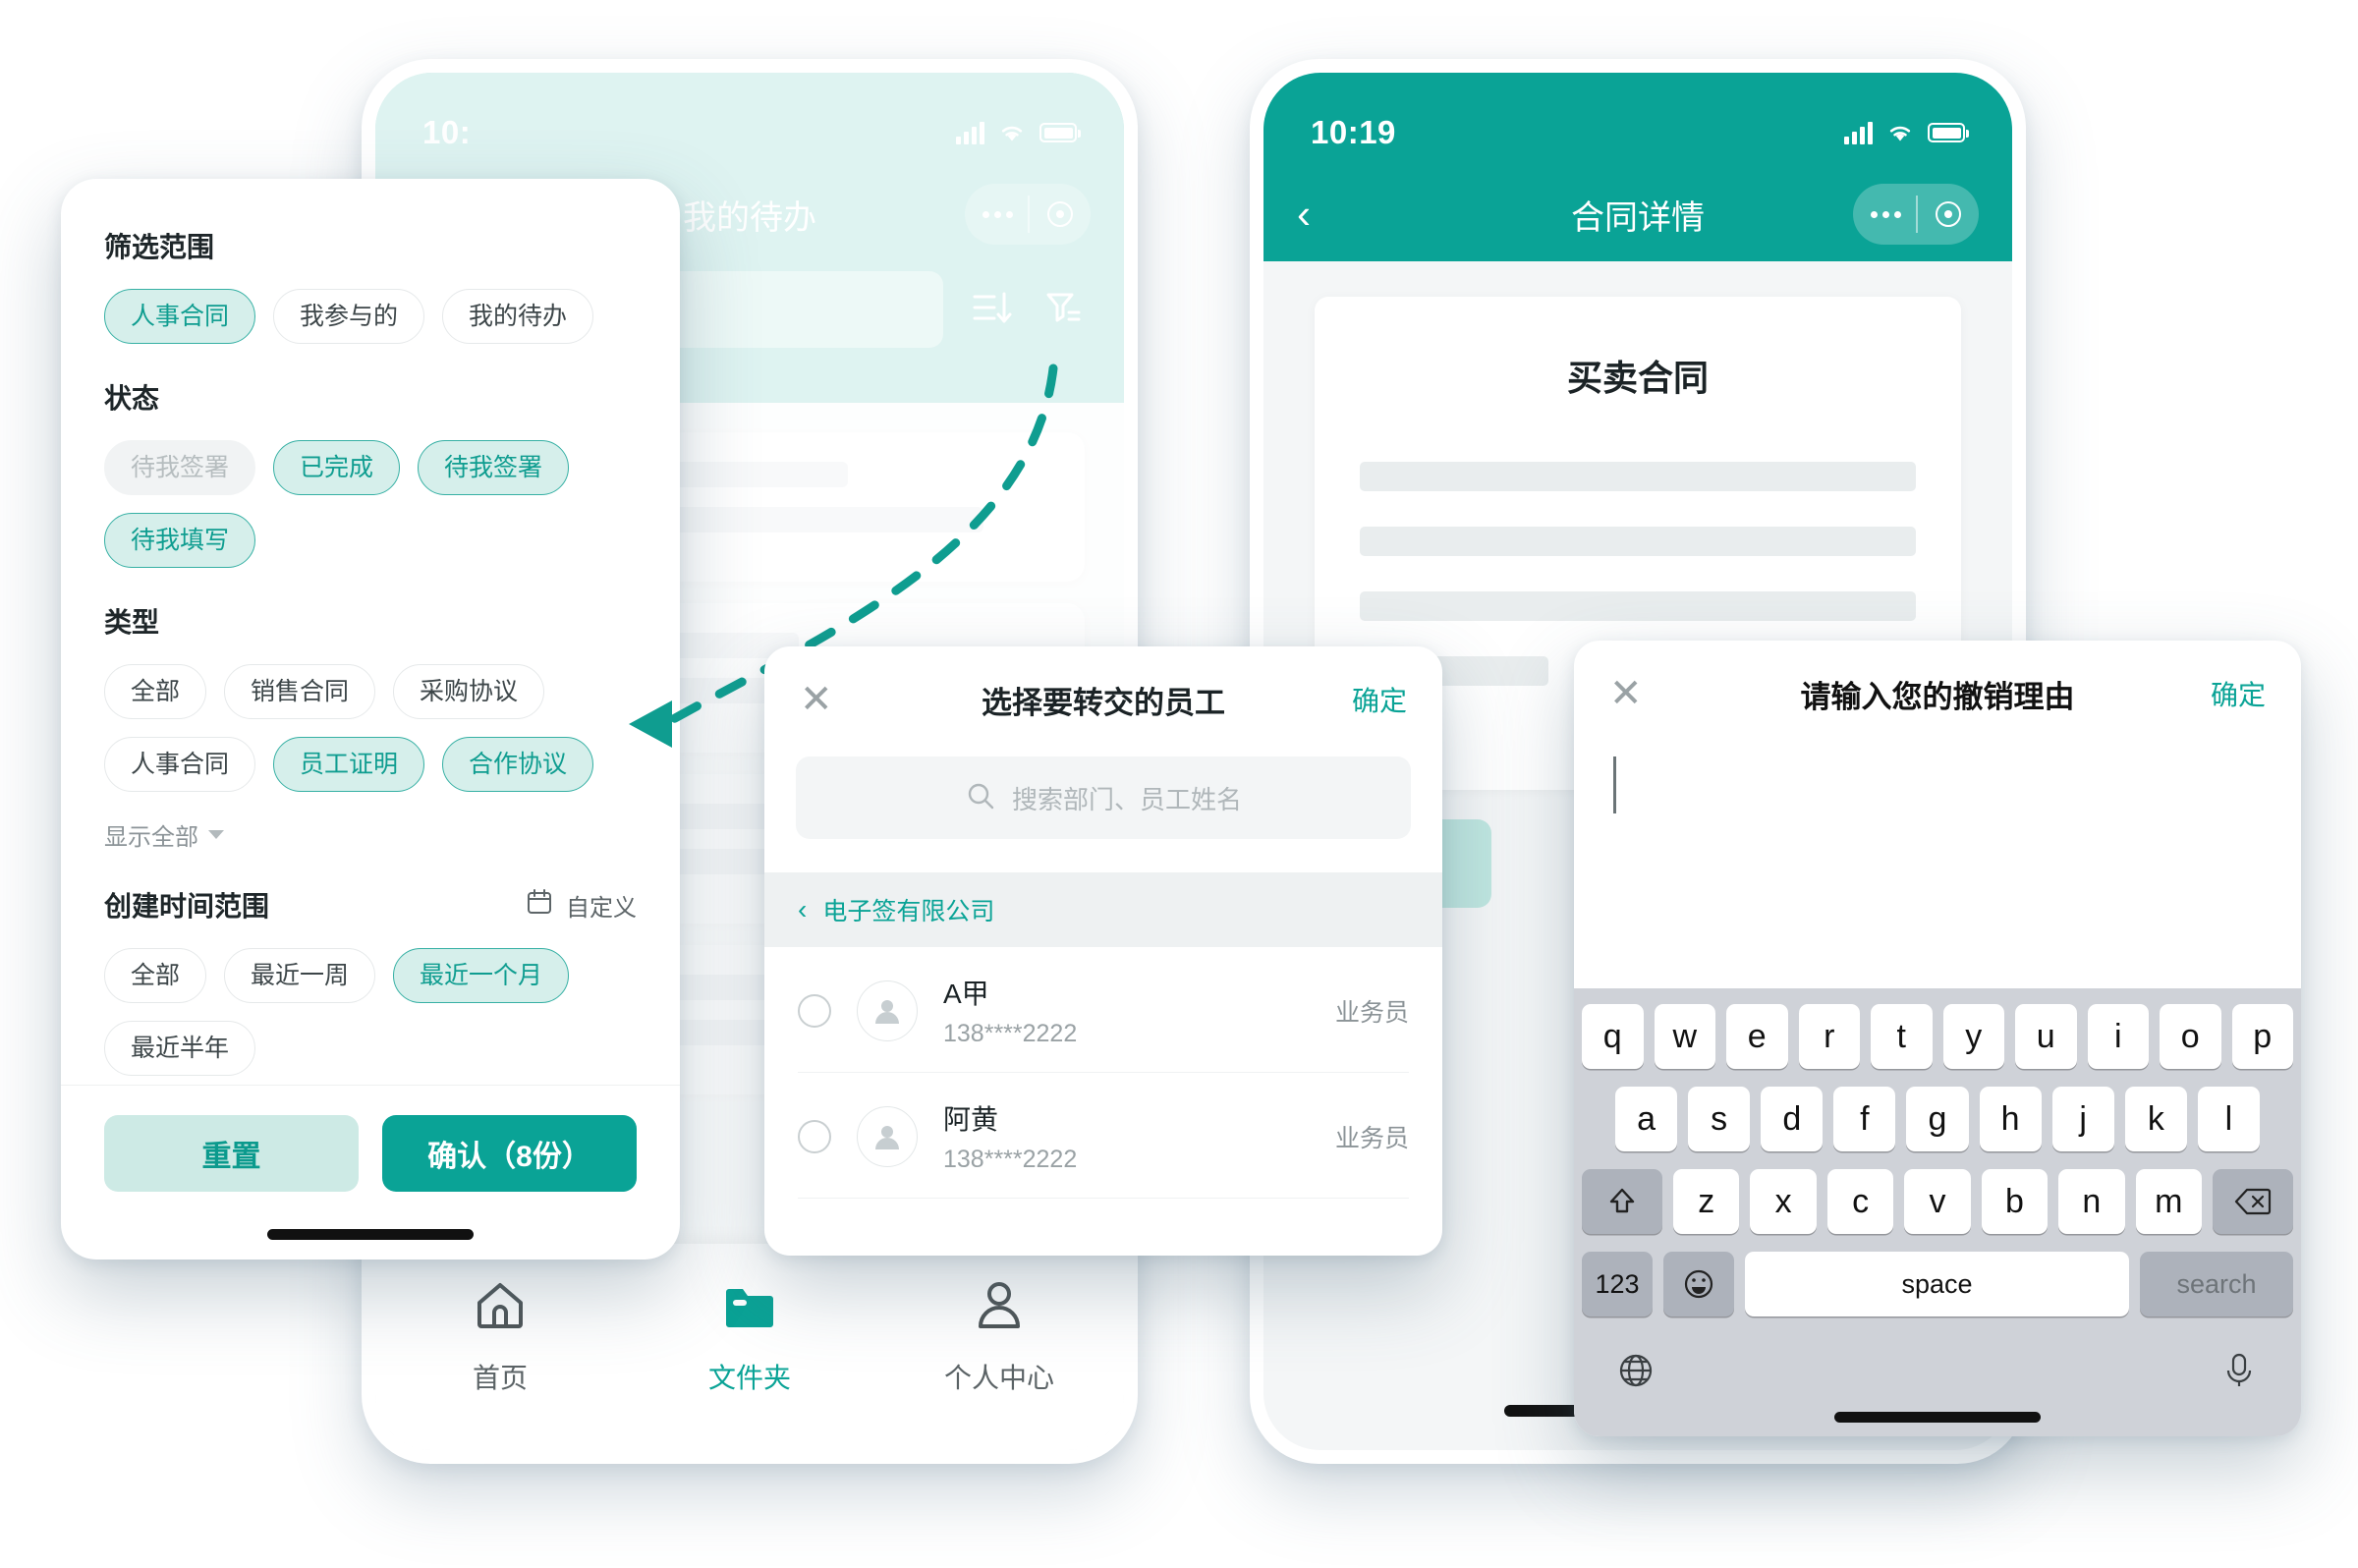 Image resolution: width=2358 pixels, height=1568 pixels. Describe the element at coordinates (2015, 1201) in the screenshot. I see `key-b: b` at that location.